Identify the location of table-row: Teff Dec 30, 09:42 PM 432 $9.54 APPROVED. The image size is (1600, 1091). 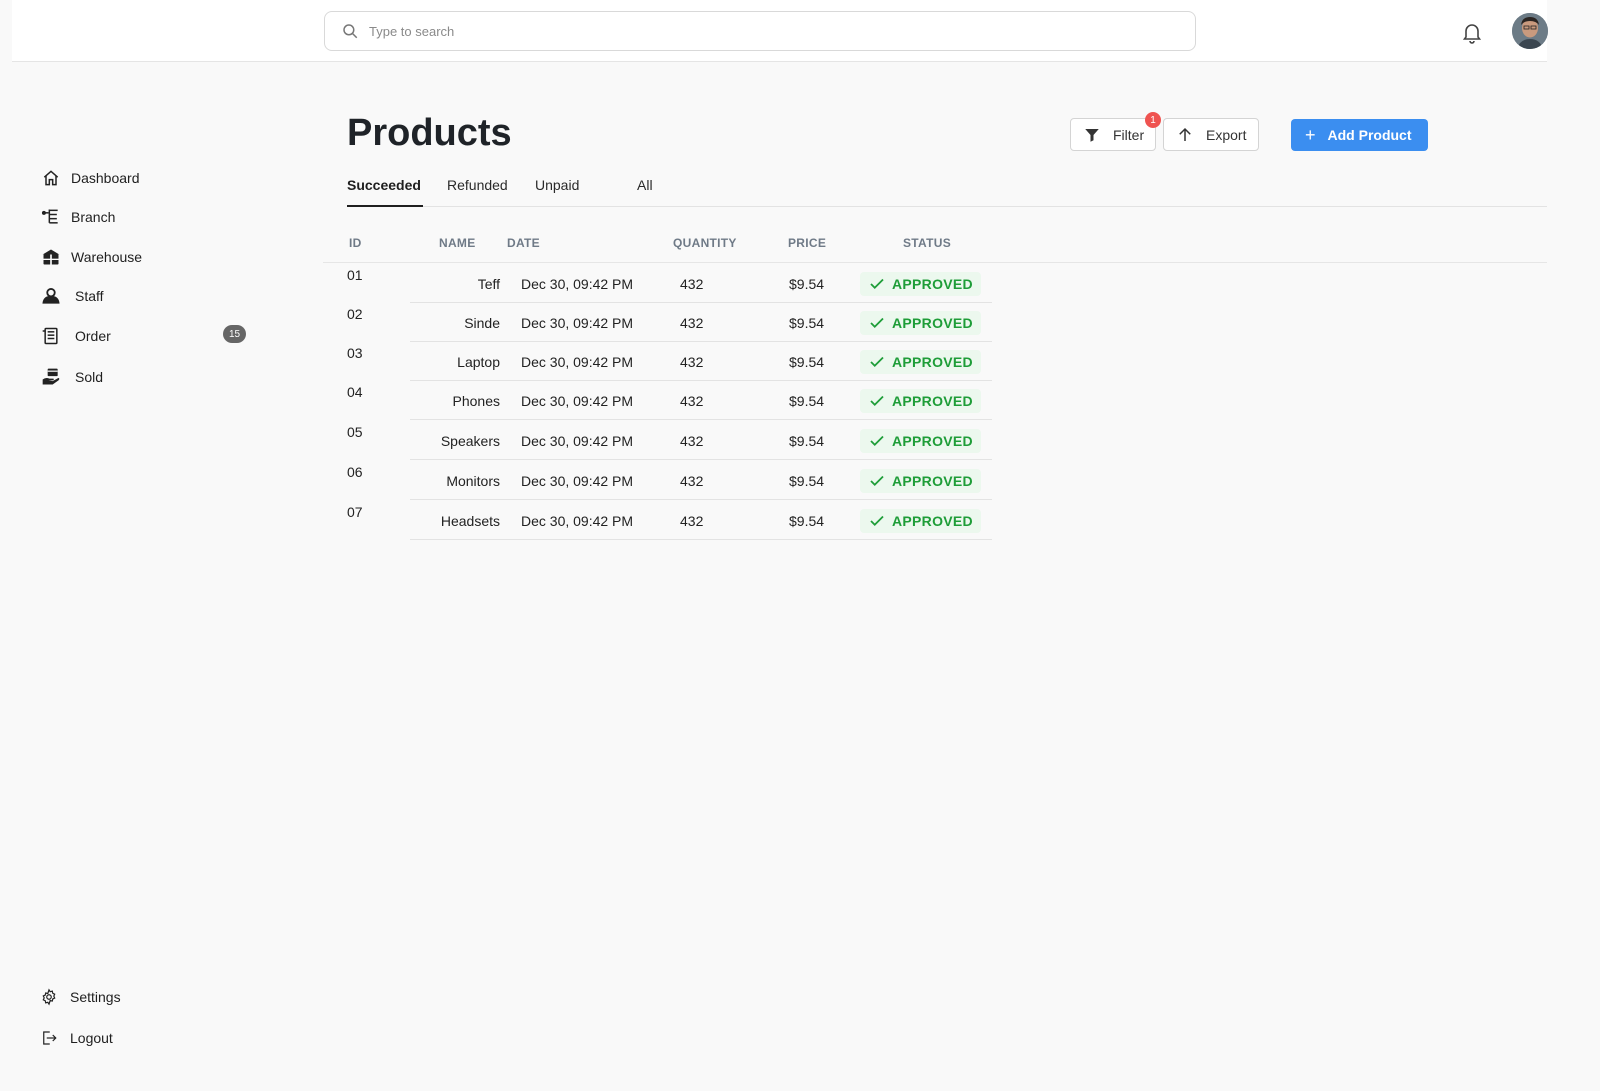
(701, 283).